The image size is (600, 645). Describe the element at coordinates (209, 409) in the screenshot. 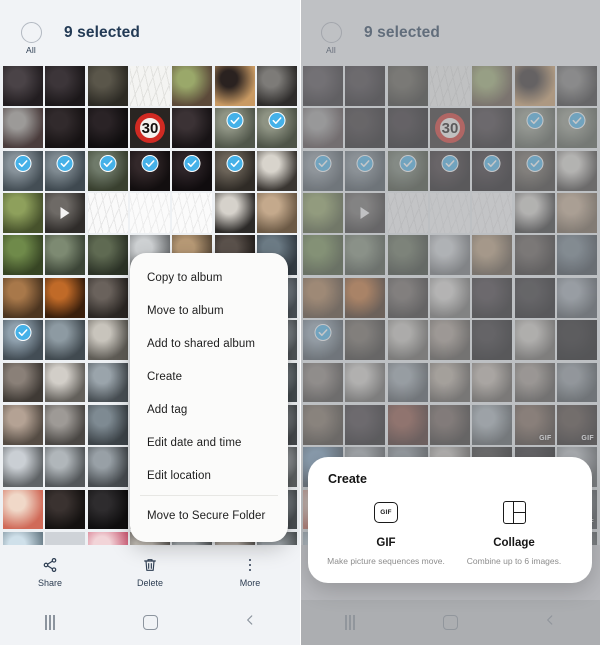

I see `menu-item: Add tag` at that location.